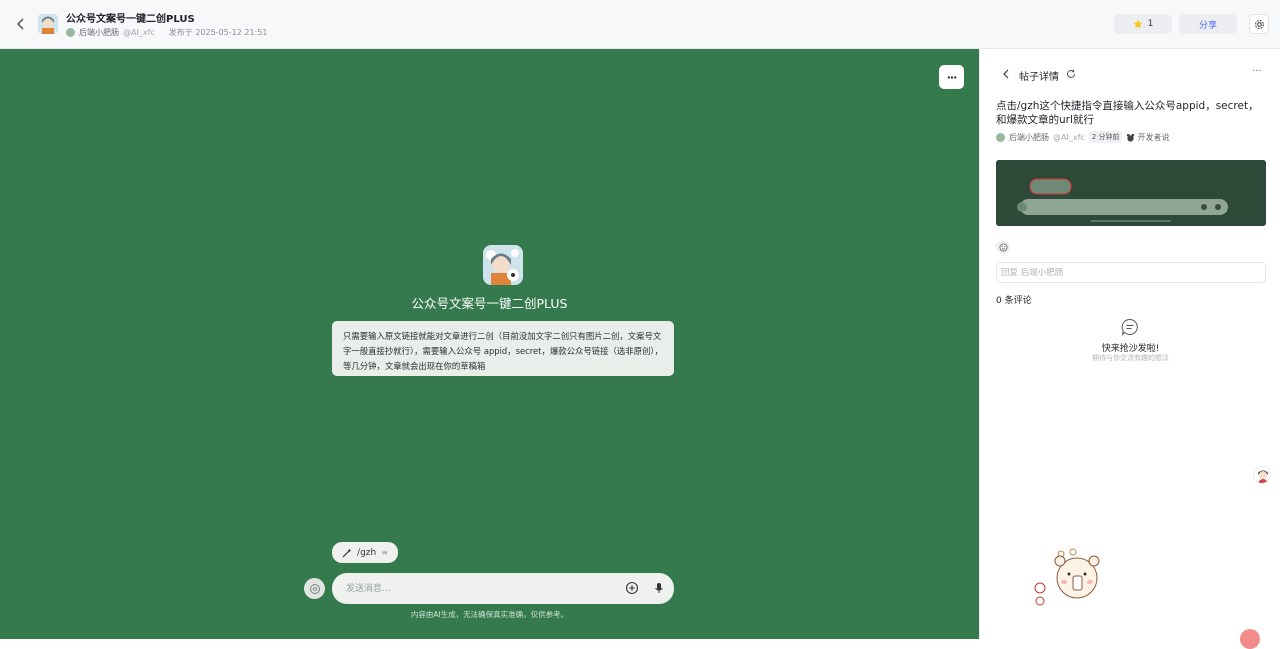 This screenshot has height=649, width=1280. I want to click on bear-icon, so click(1131, 137).